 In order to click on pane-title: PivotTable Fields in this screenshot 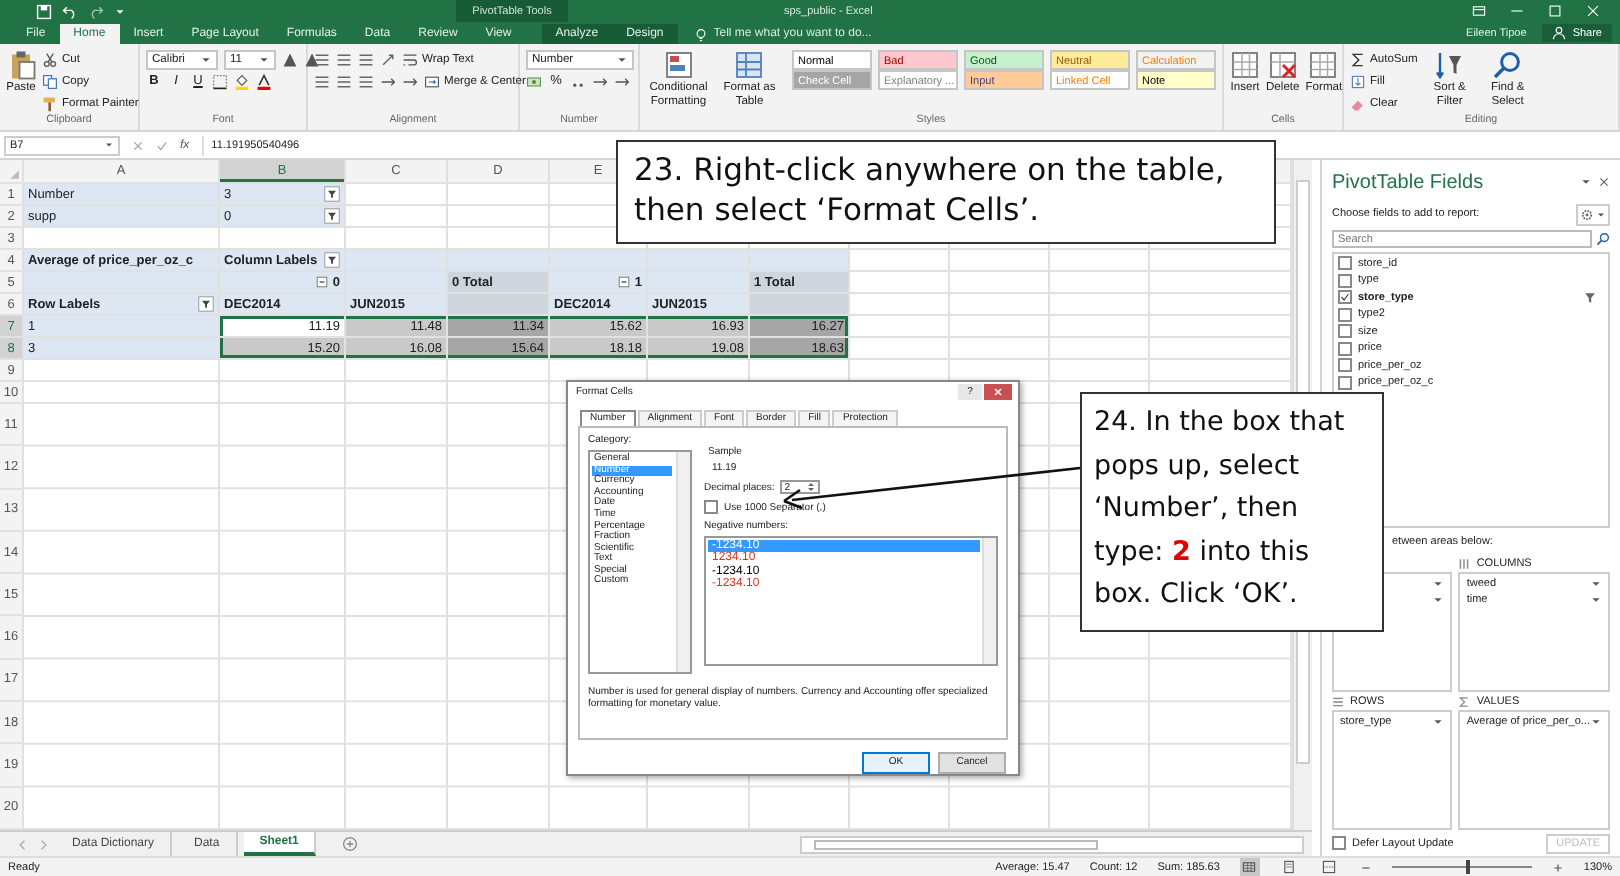, I will do `click(1409, 182)`.